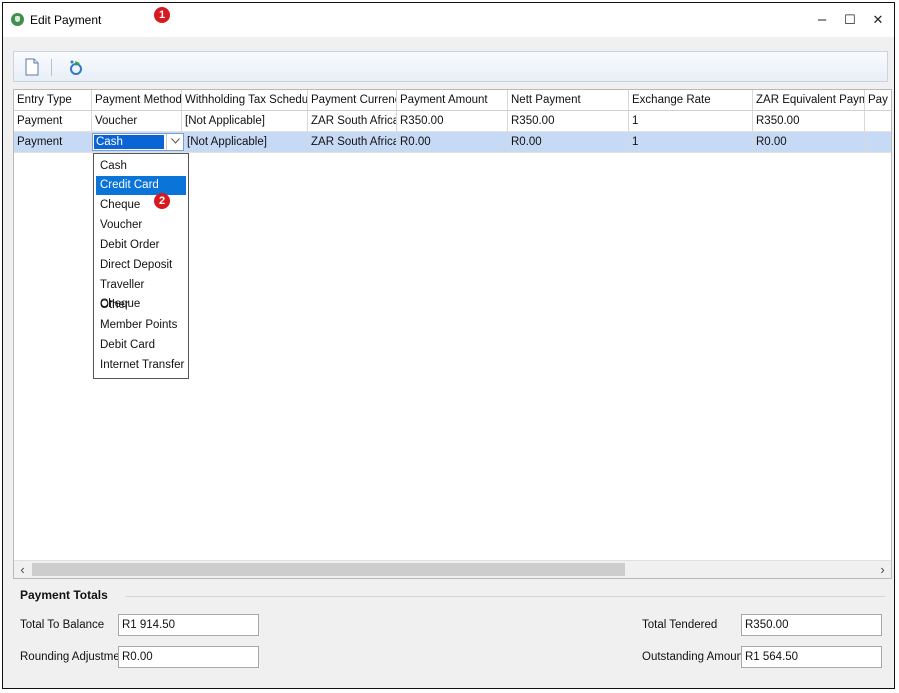  What do you see at coordinates (448, 20) in the screenshot?
I see `title-bar: Edit Payment 1 – ☐ ✕` at bounding box center [448, 20].